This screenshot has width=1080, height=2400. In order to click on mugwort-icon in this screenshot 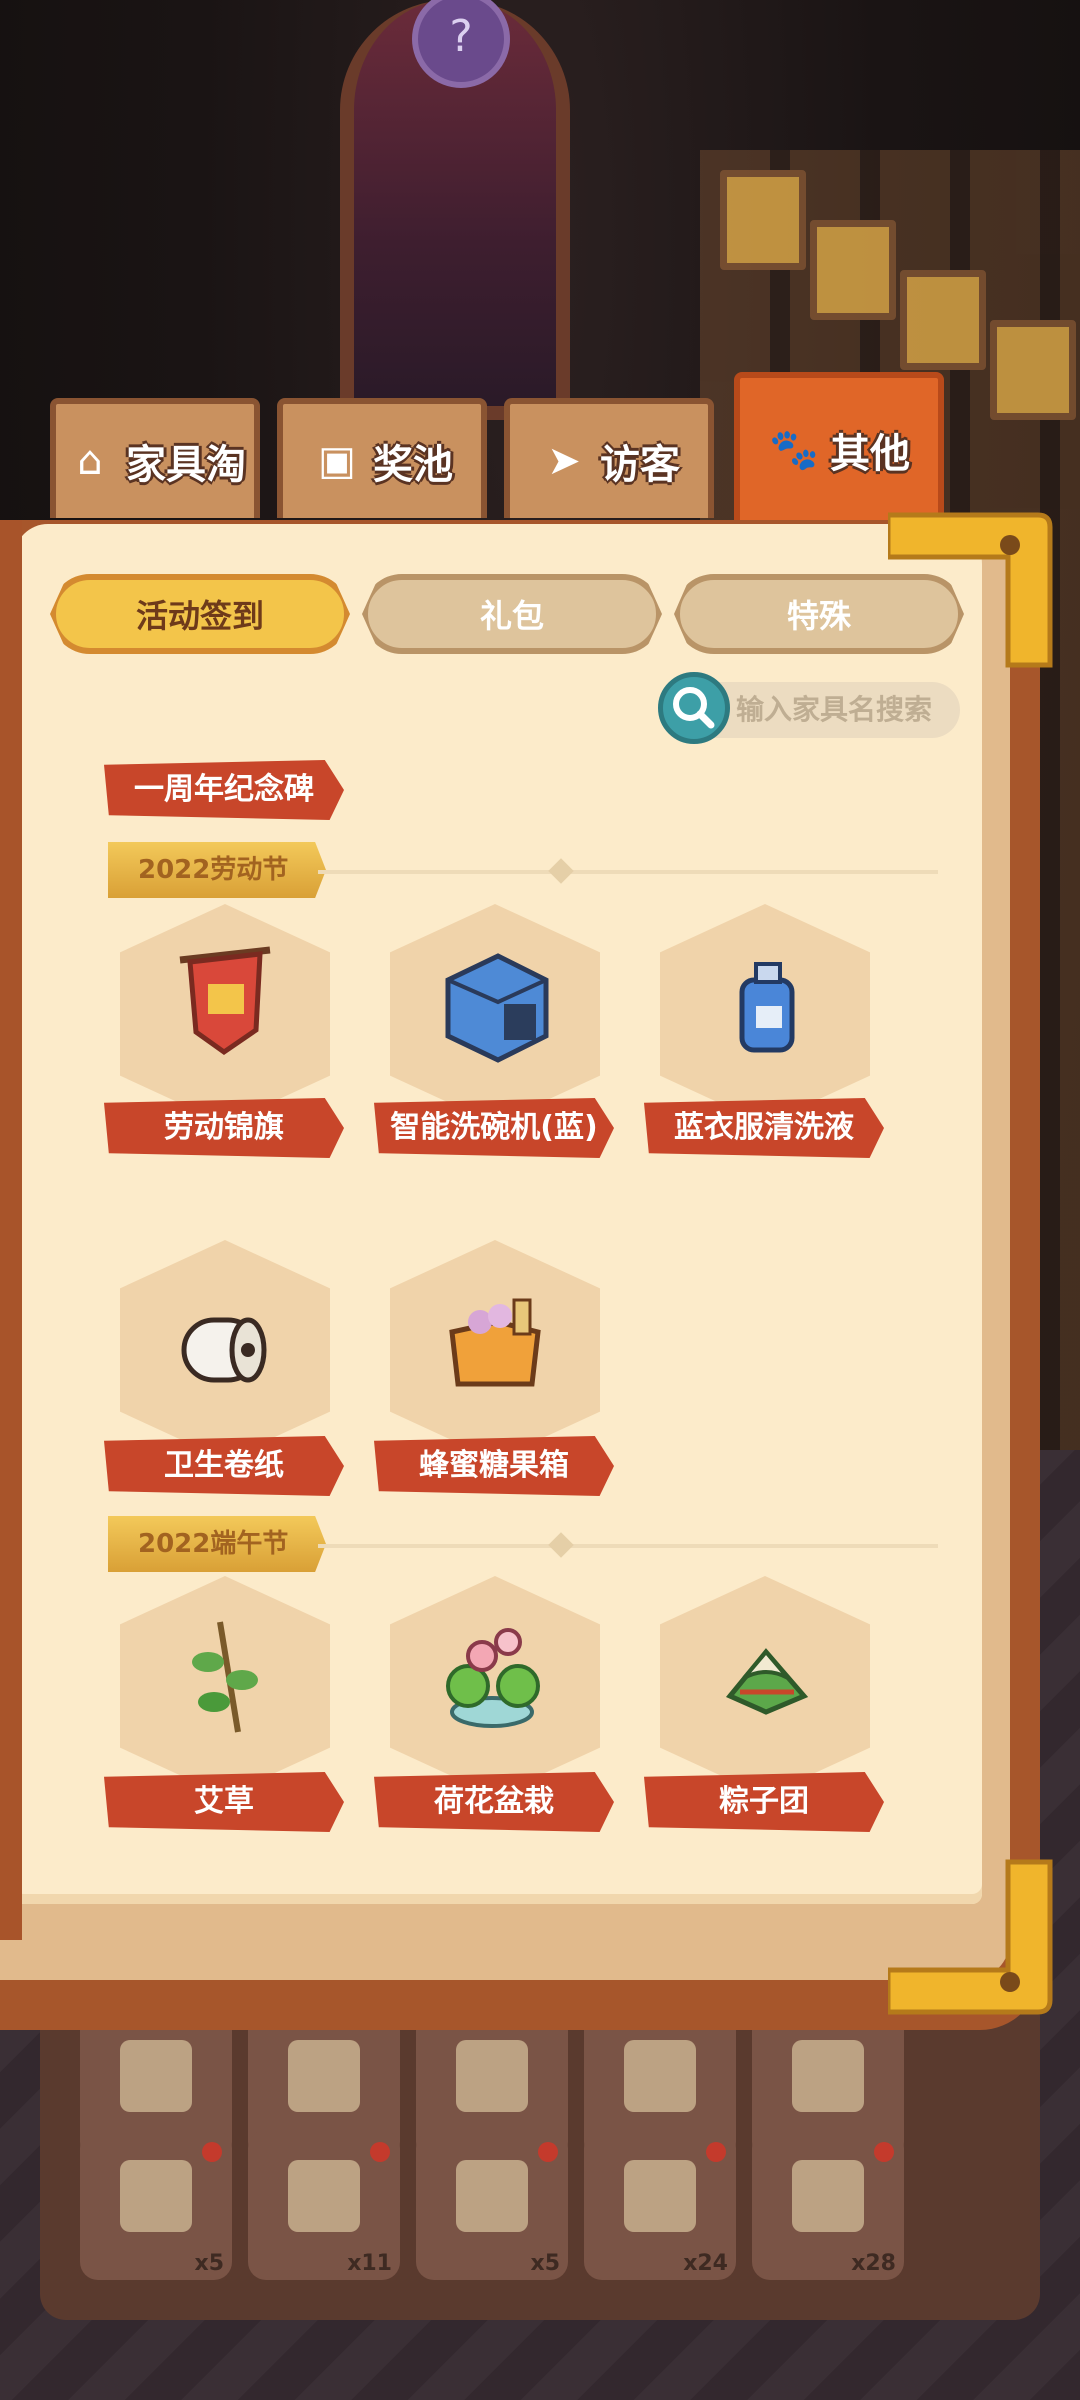, I will do `click(225, 1677)`.